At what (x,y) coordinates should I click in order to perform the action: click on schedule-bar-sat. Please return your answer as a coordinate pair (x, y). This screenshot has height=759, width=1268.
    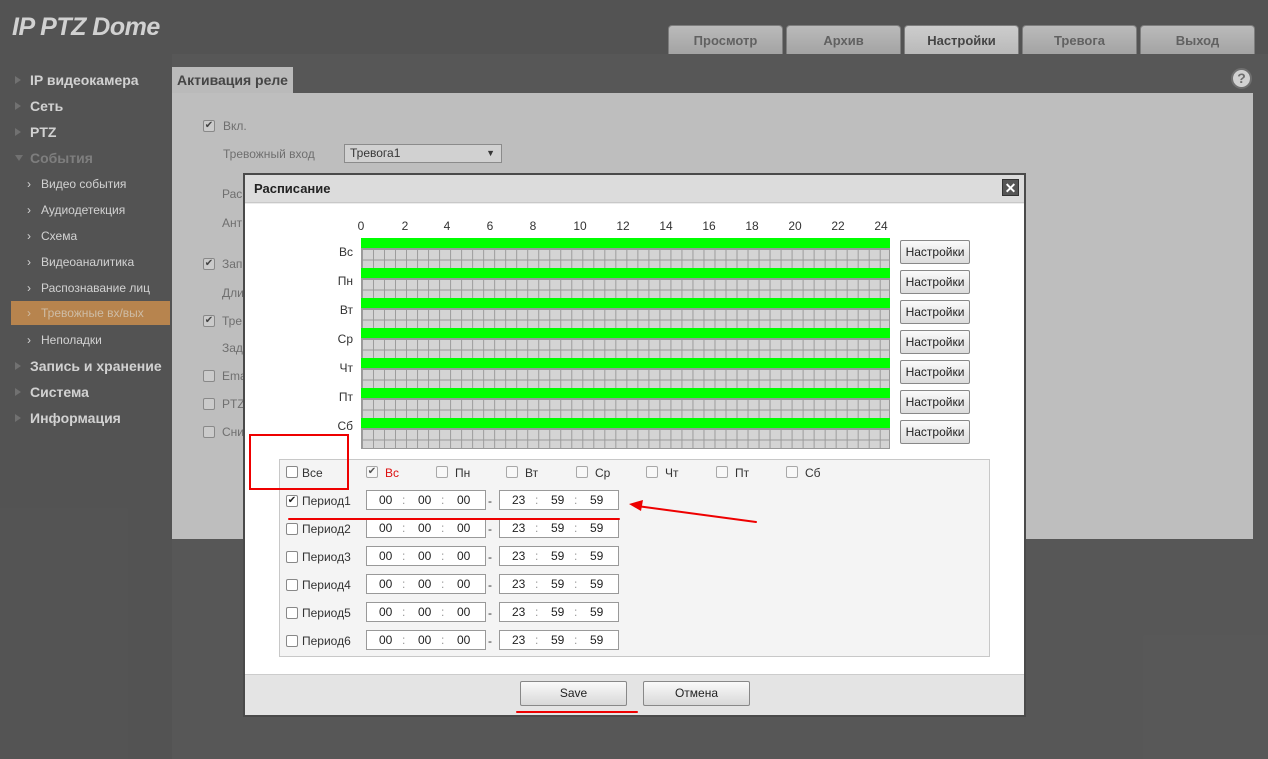
    Looking at the image, I should click on (625, 423).